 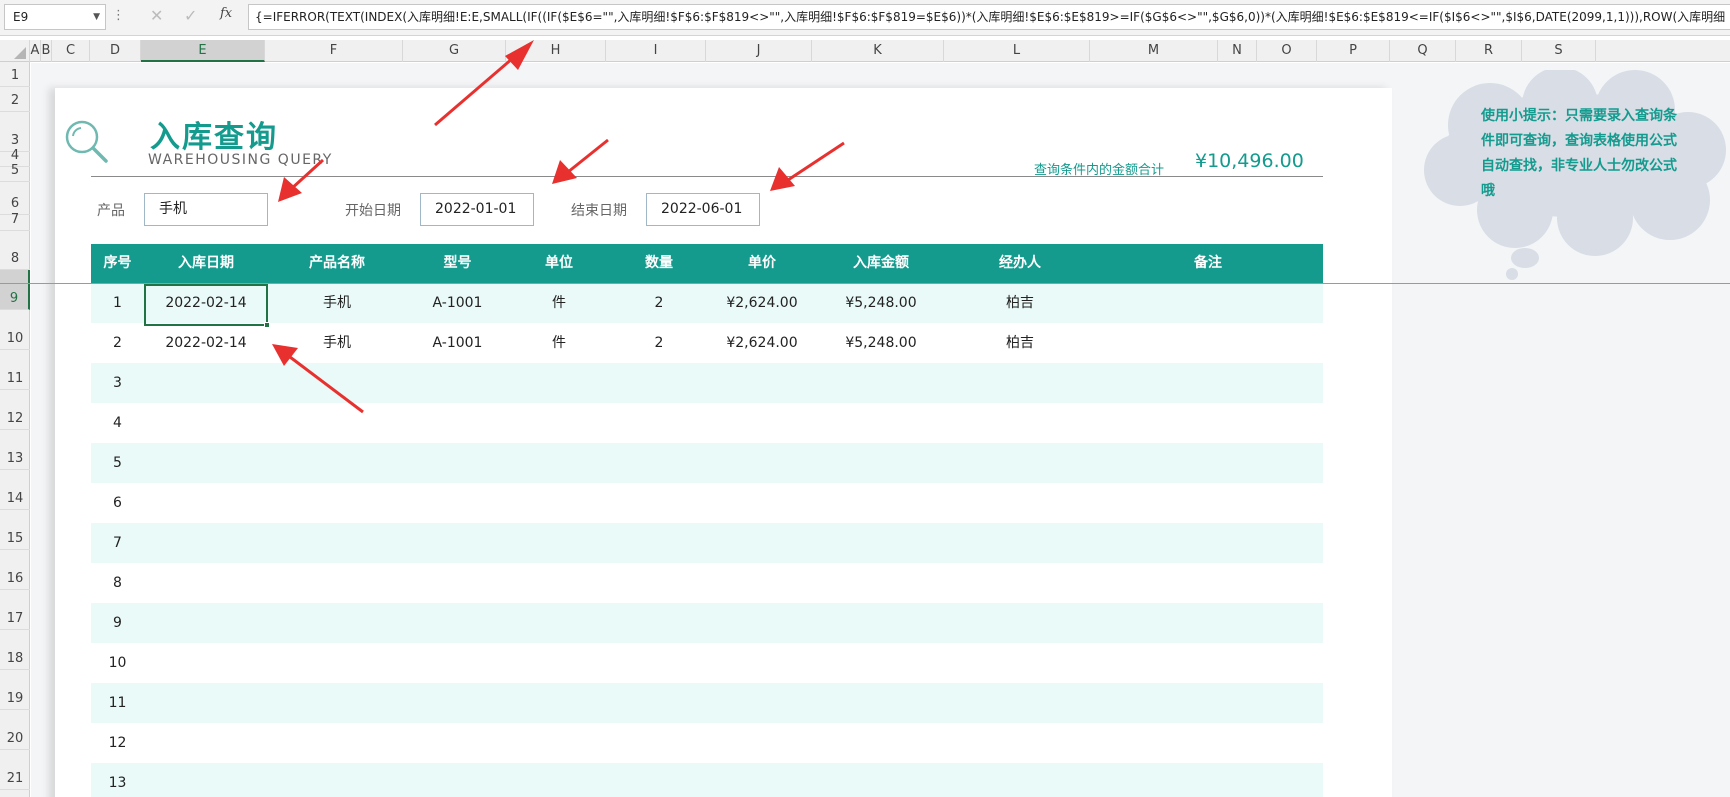 What do you see at coordinates (337, 303) in the screenshot?
I see `cell-product: 手机` at bounding box center [337, 303].